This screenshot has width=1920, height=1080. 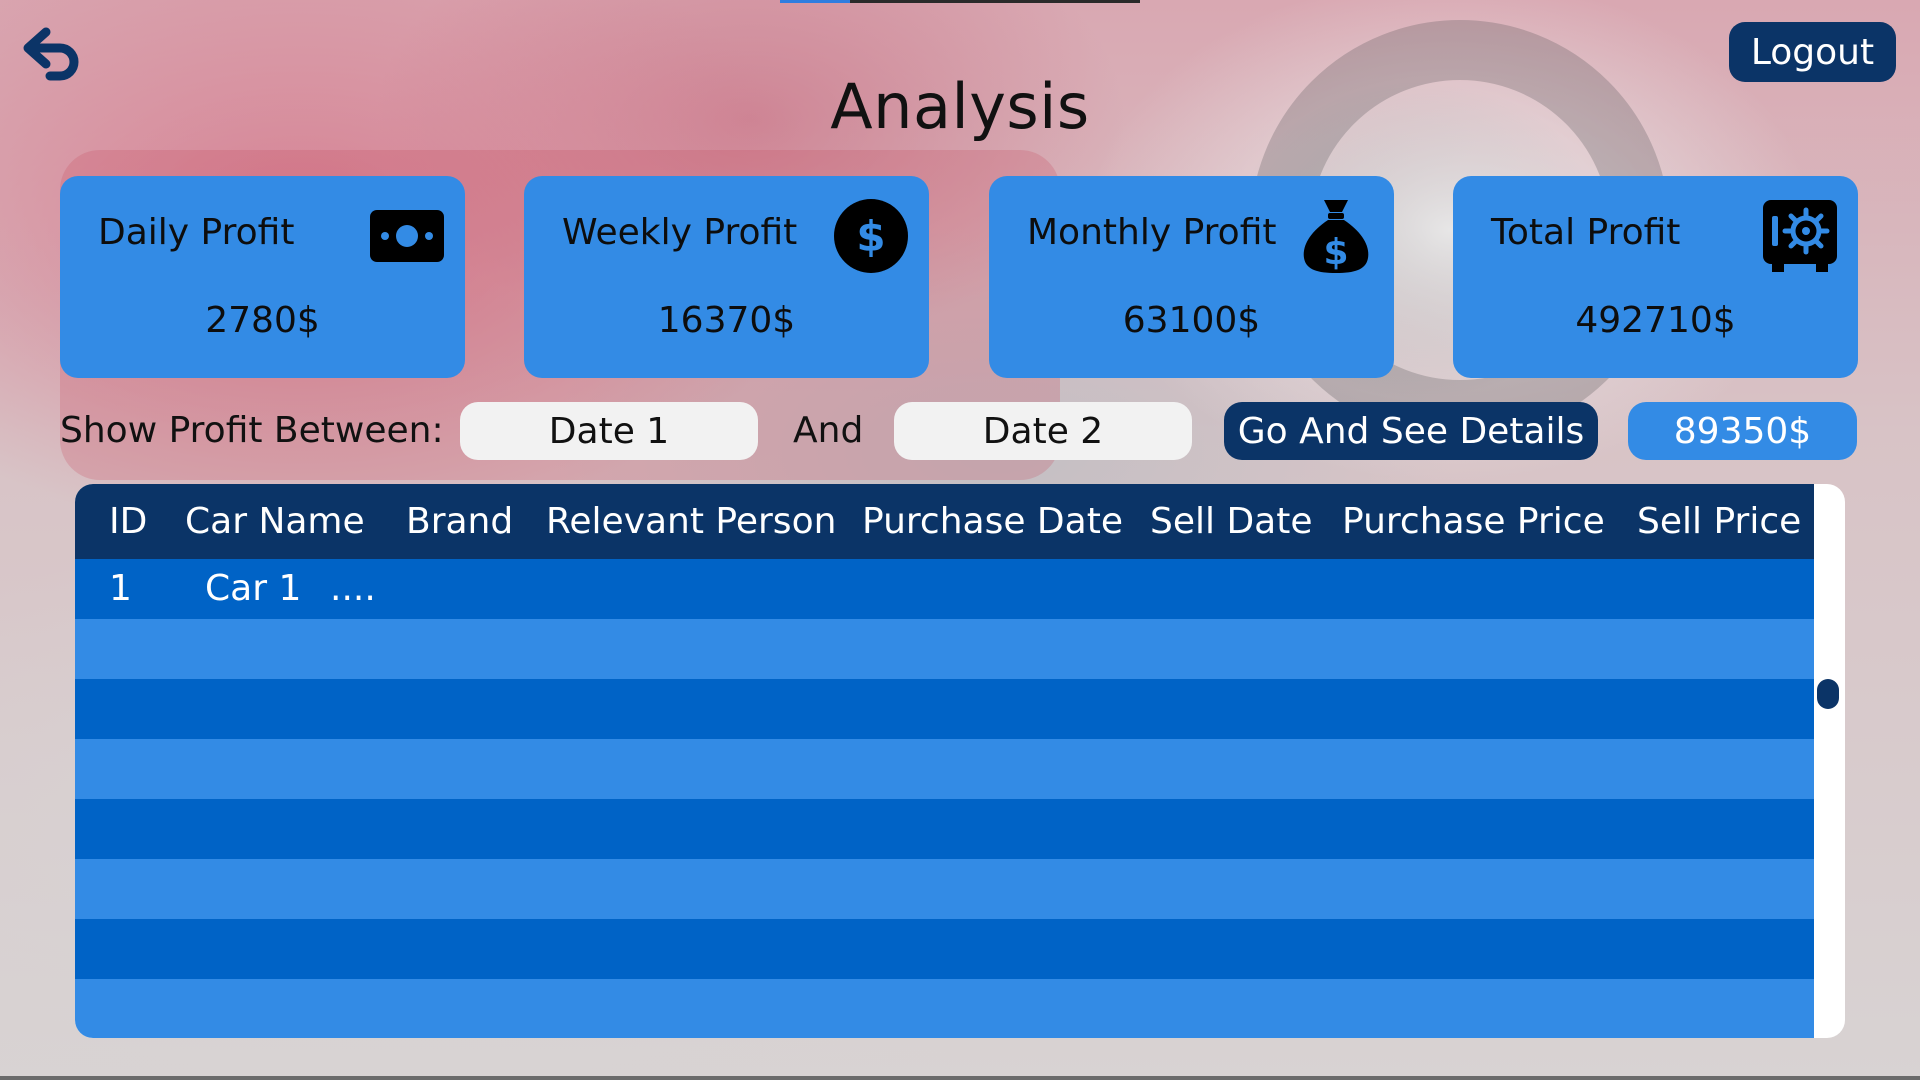 I want to click on go-and-see-details-button: Go And See Details, so click(x=1411, y=431).